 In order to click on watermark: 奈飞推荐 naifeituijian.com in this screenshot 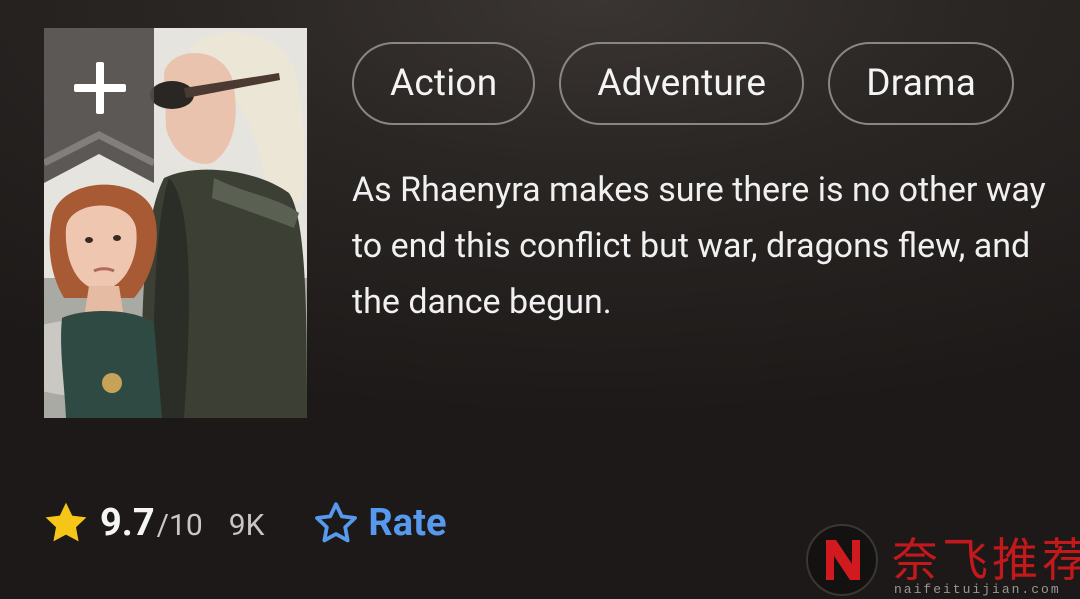, I will do `click(942, 560)`.